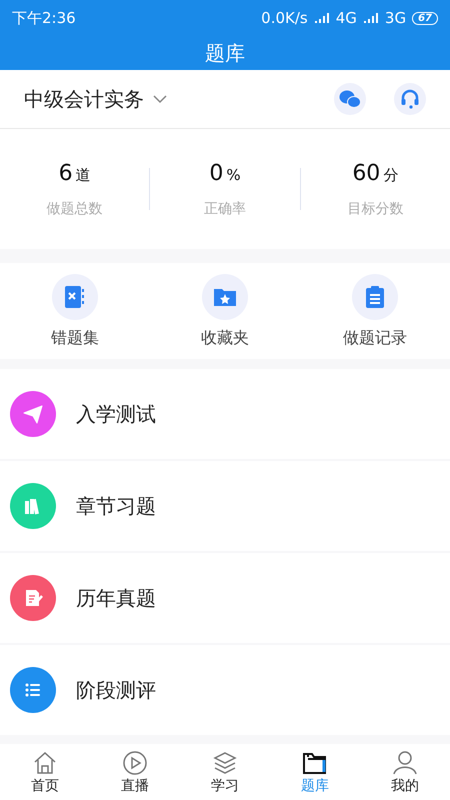 The image size is (450, 800). Describe the element at coordinates (135, 763) in the screenshot. I see `play-icon` at that location.